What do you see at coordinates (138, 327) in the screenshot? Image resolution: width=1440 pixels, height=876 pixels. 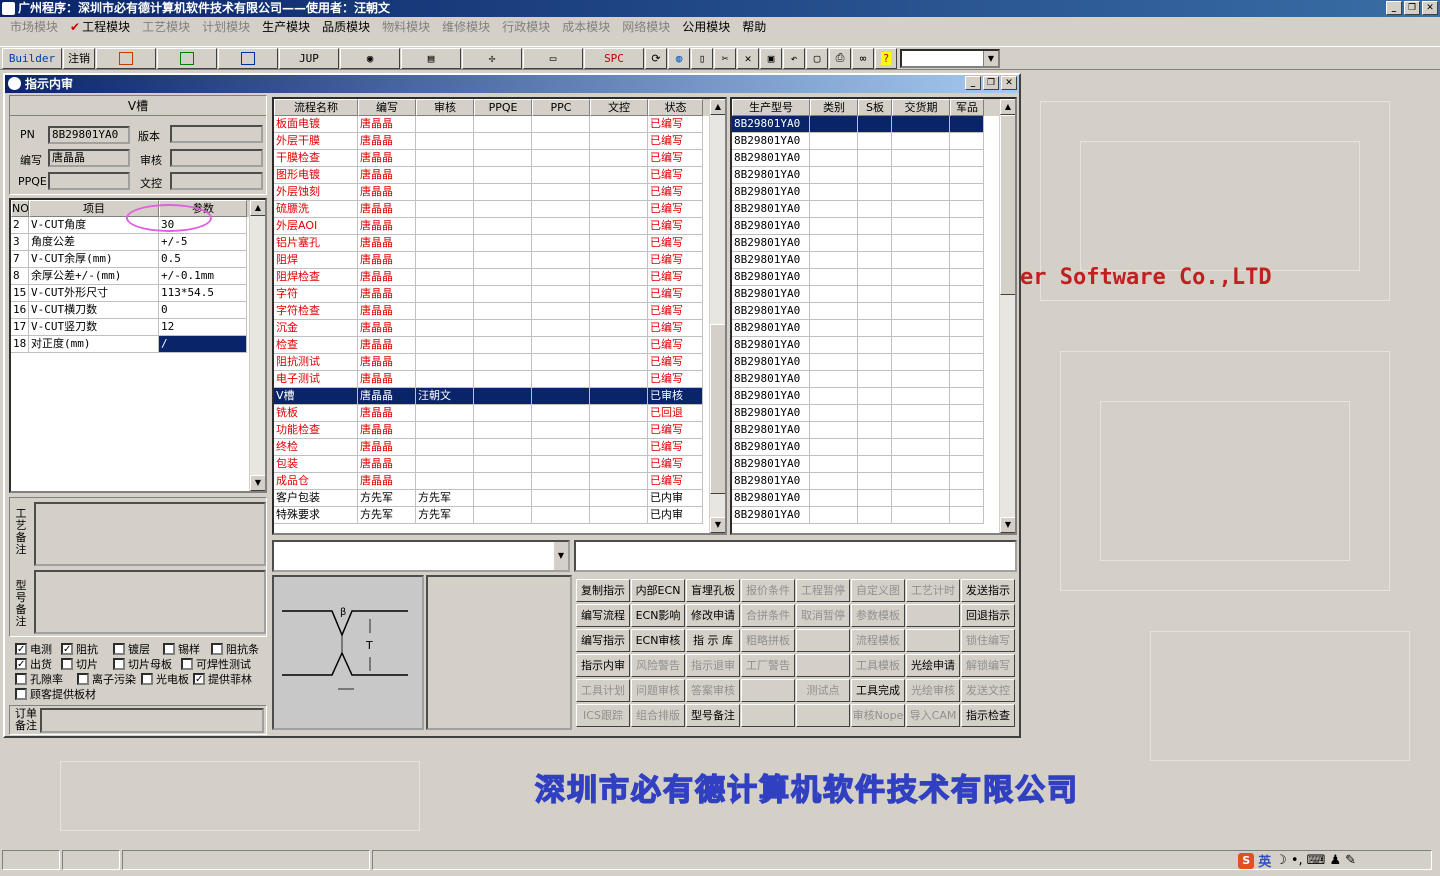 I see `params-row: 17 V-CUT竖刀数 12` at bounding box center [138, 327].